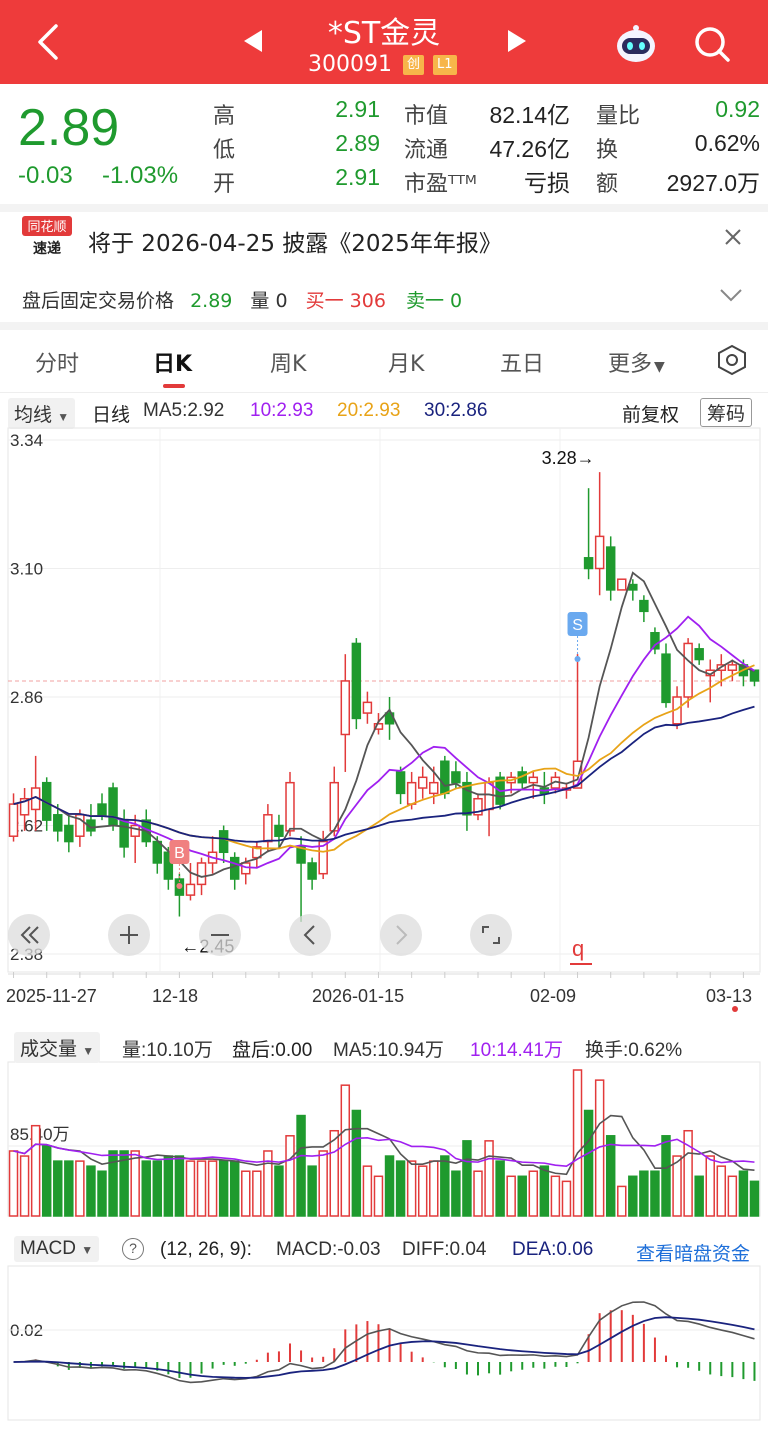 Image resolution: width=768 pixels, height=1439 pixels. What do you see at coordinates (133, 1249) in the screenshot?
I see `help-icon: ?` at bounding box center [133, 1249].